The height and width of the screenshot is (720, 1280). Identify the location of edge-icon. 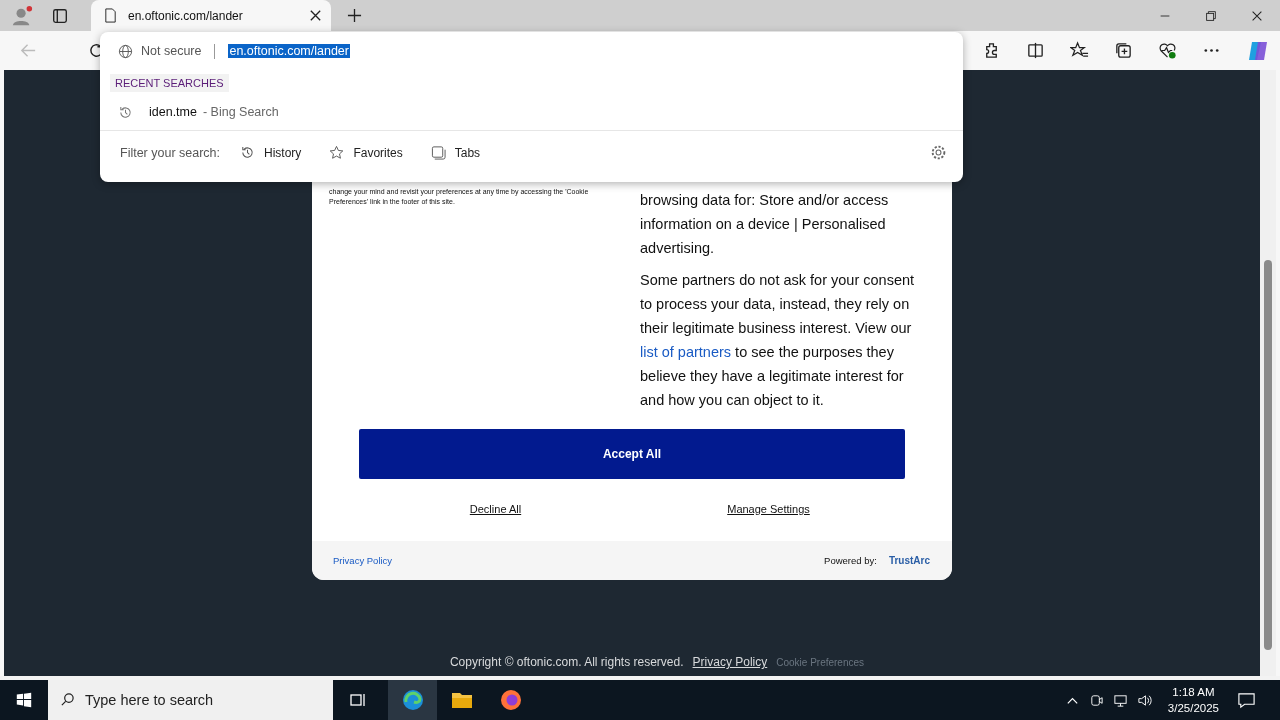
(412, 700).